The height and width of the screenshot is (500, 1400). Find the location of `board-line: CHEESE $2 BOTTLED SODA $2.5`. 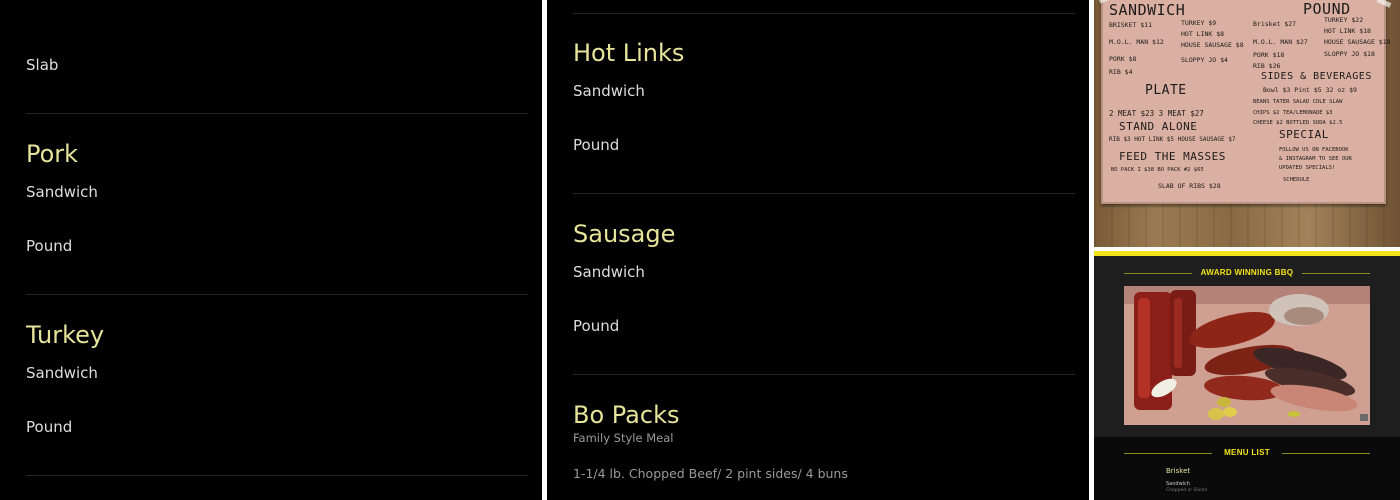

board-line: CHEESE $2 BOTTLED SODA $2.5 is located at coordinates (1298, 123).